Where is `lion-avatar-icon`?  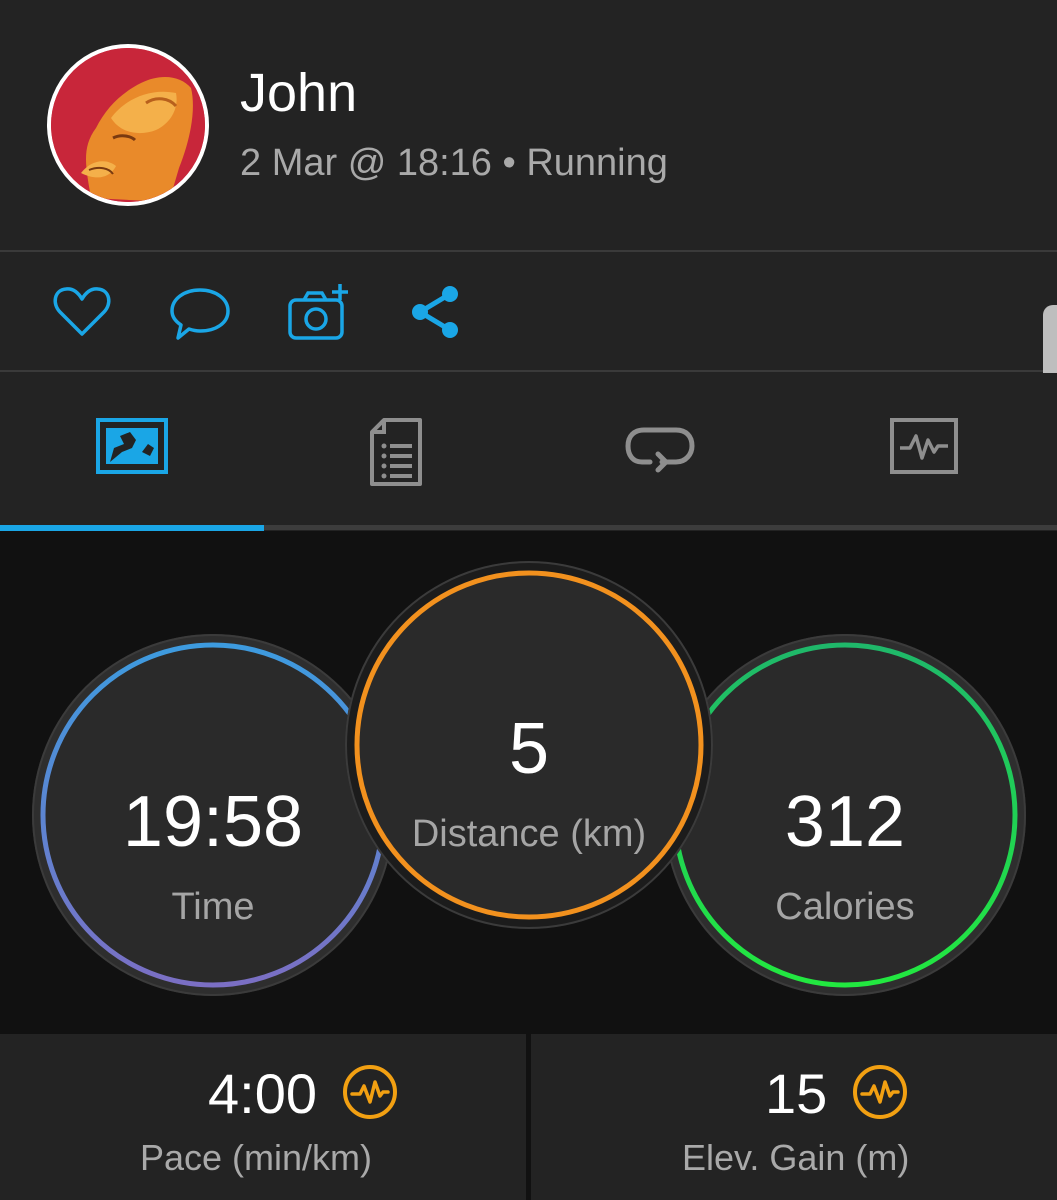 lion-avatar-icon is located at coordinates (128, 125).